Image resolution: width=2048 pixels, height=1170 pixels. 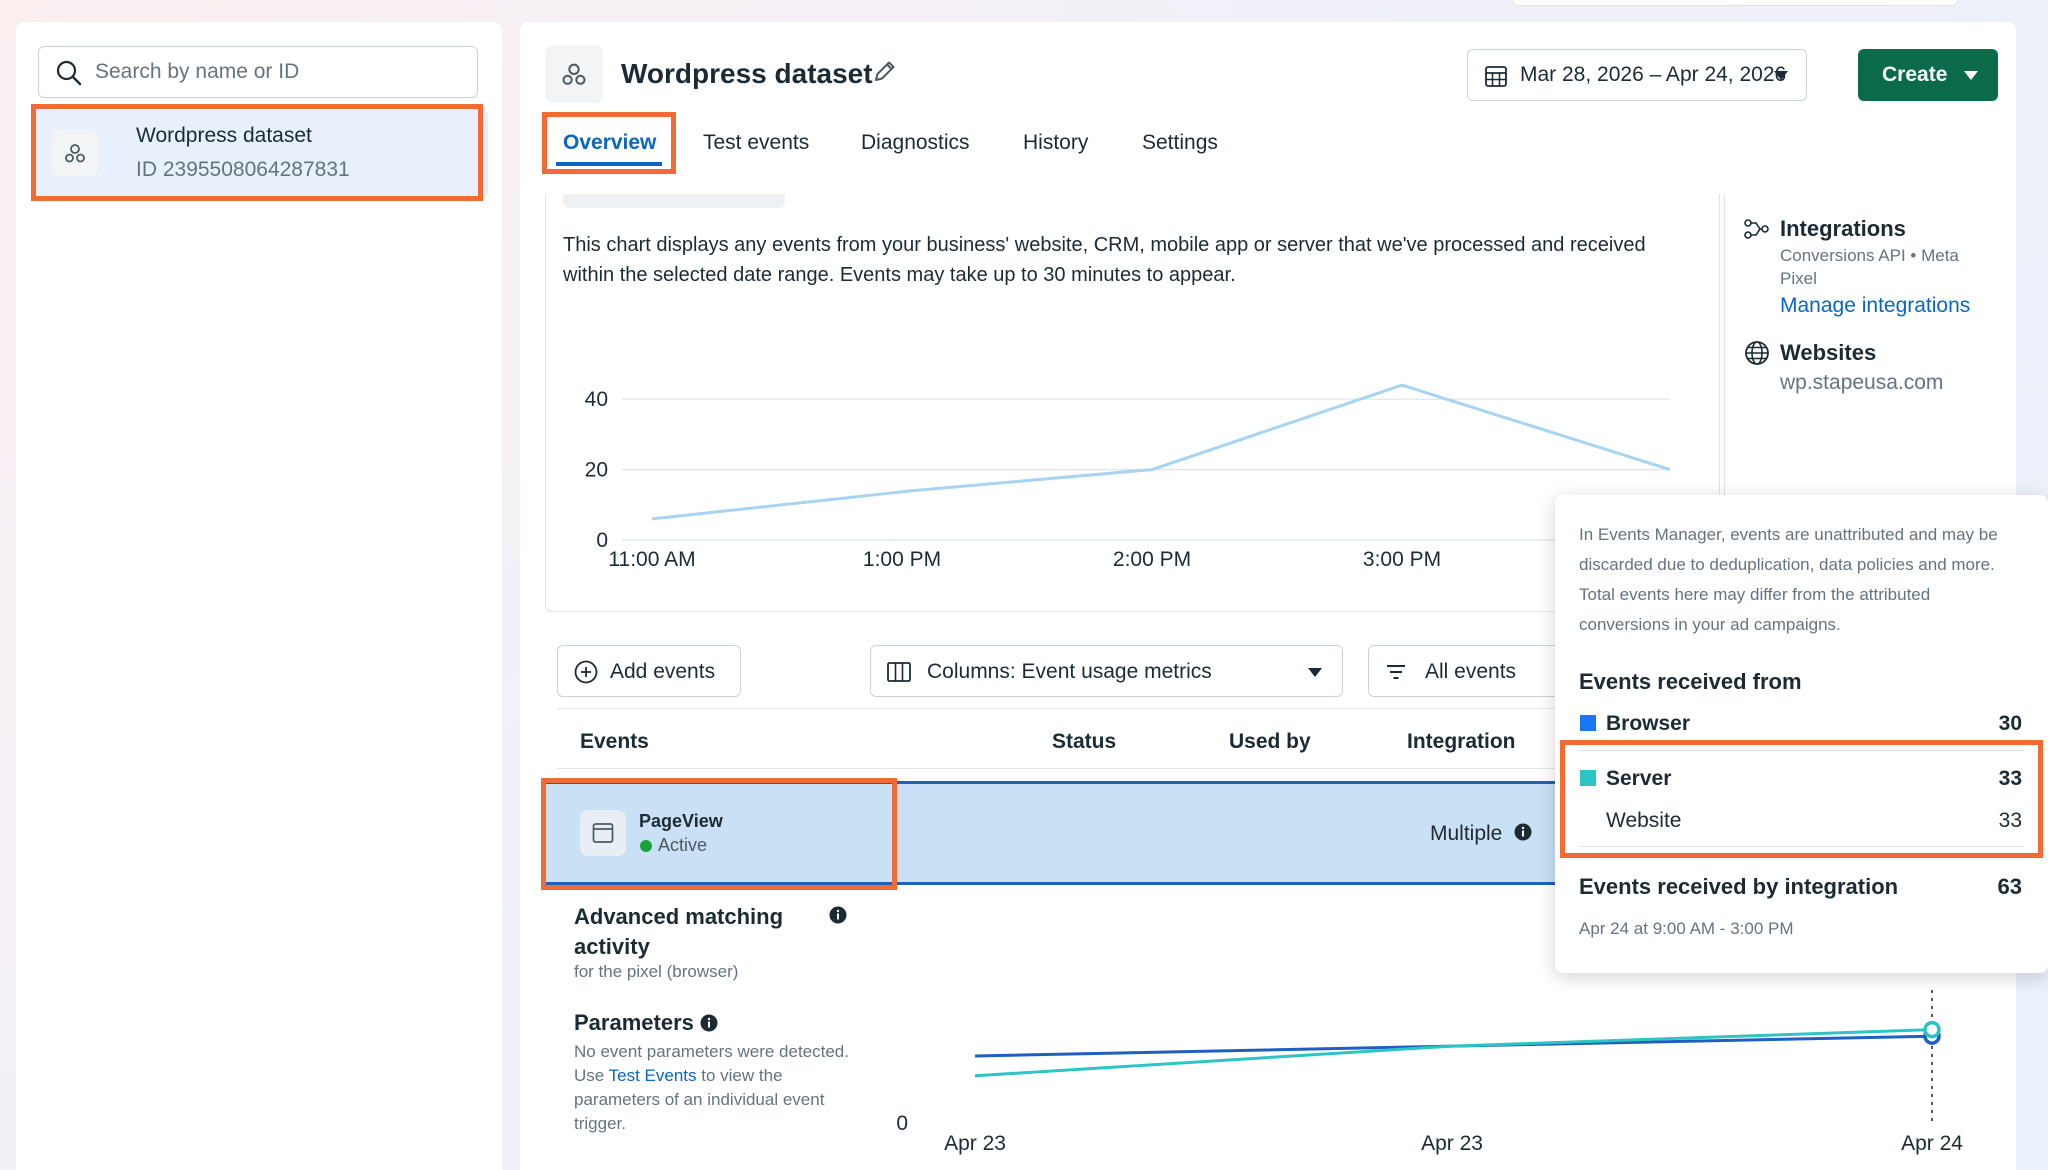 I want to click on parameters-title: Parameters, so click(x=634, y=1022).